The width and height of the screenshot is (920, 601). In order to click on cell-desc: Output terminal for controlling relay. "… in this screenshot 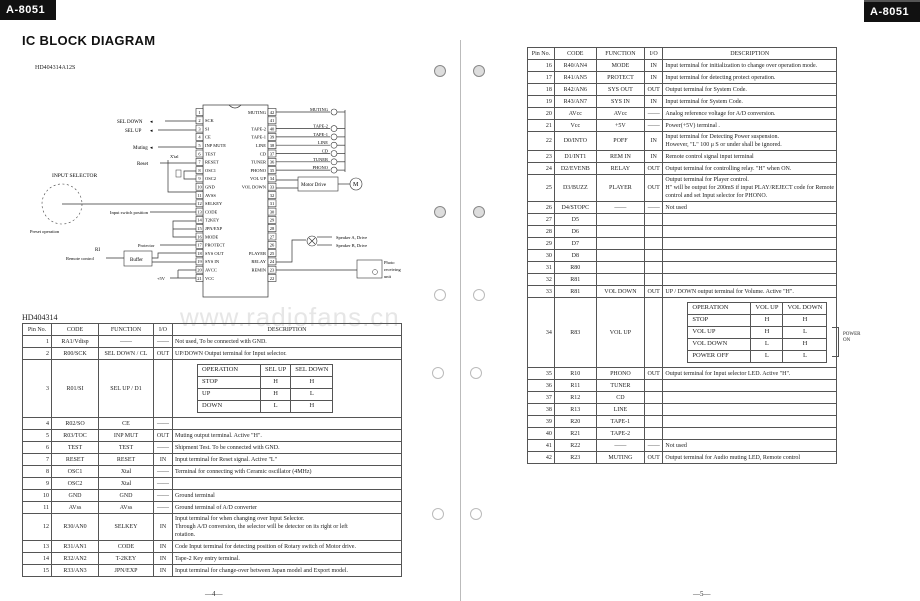, I will do `click(749, 168)`.